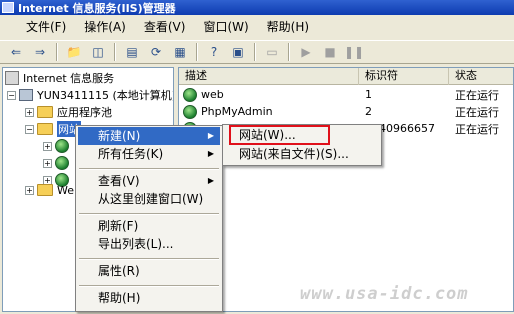 The image size is (514, 314). I want to click on help-icon: ?, so click(214, 52).